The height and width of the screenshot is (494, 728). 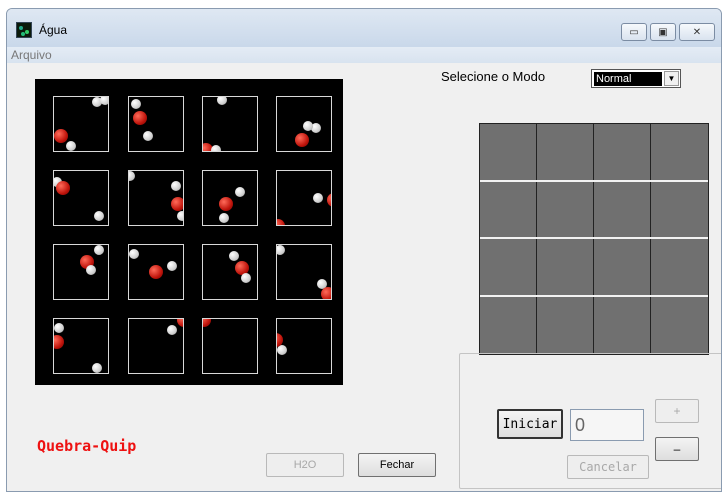 What do you see at coordinates (663, 32) in the screenshot?
I see `maximize-button: ▣` at bounding box center [663, 32].